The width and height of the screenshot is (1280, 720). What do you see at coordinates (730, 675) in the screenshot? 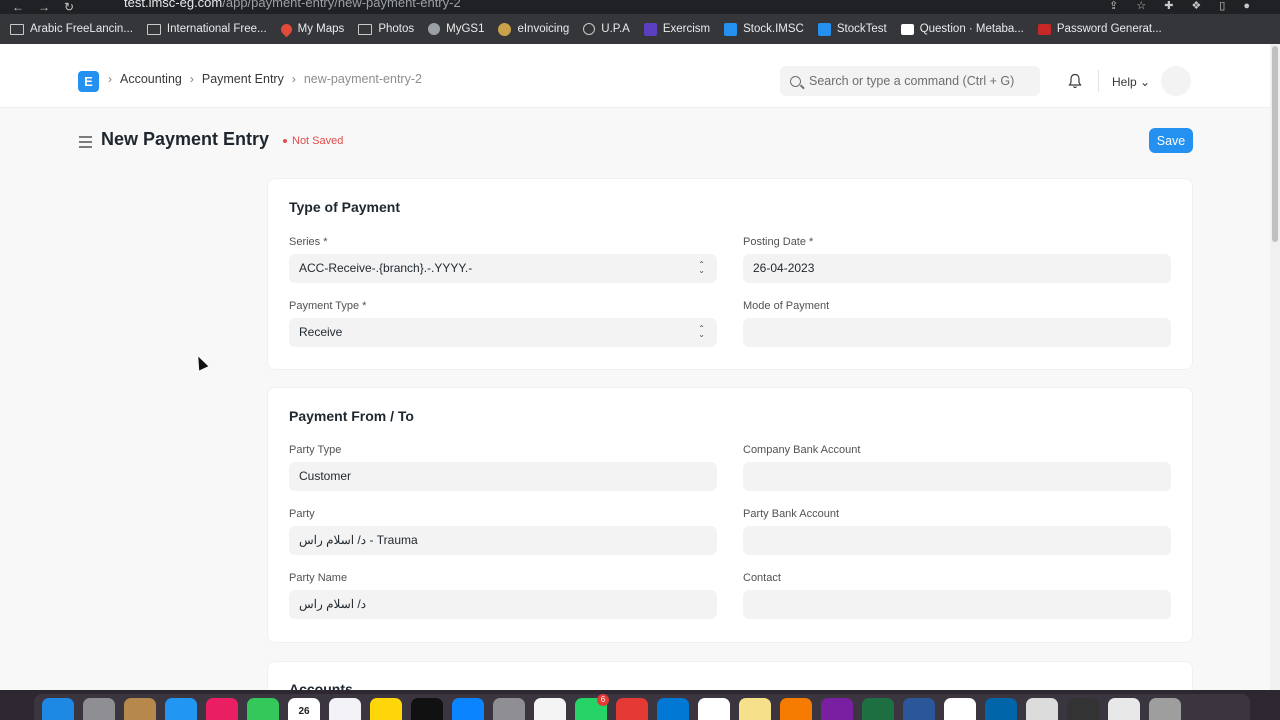
I see `section-accounts: Accounts ⌄` at bounding box center [730, 675].